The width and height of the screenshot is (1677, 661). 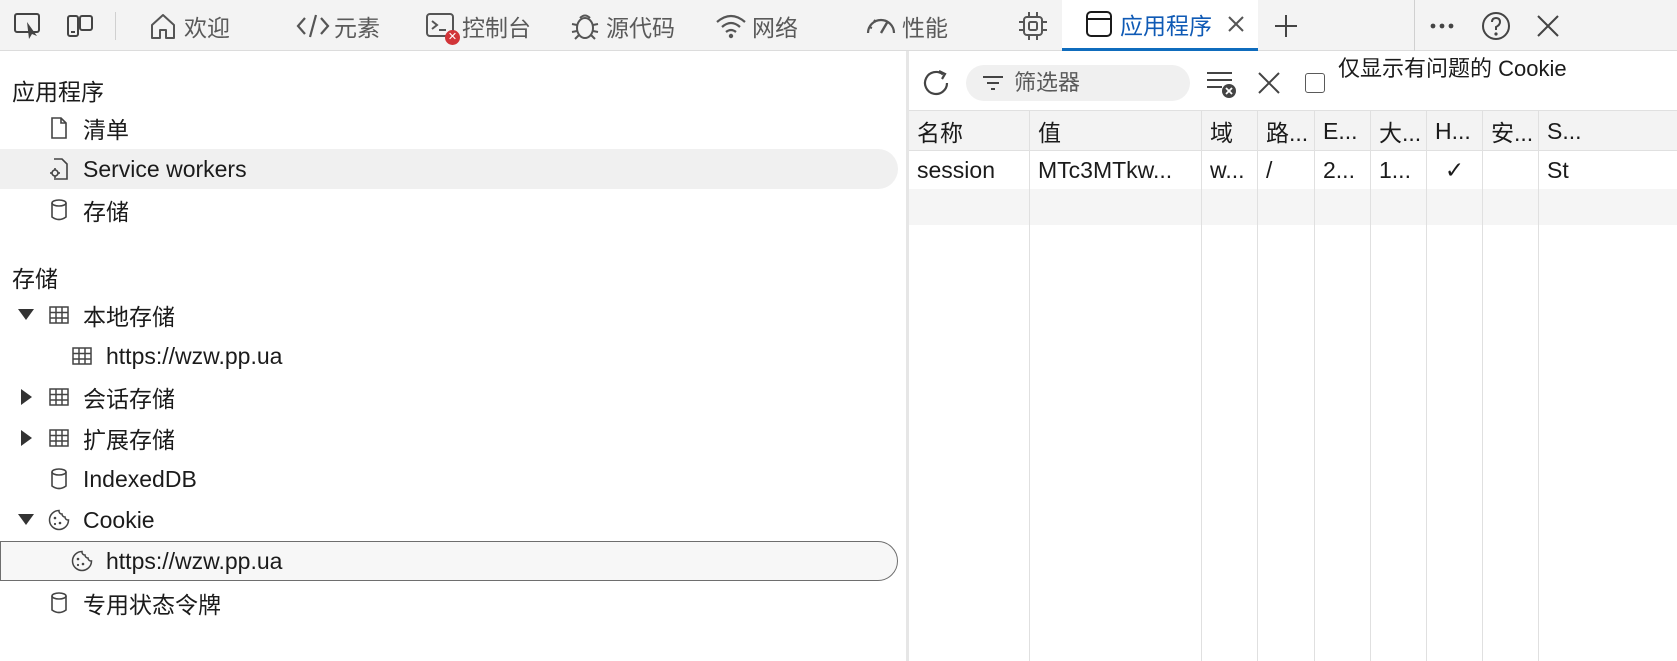 I want to click on tab-sources: 源代码, so click(x=621, y=25).